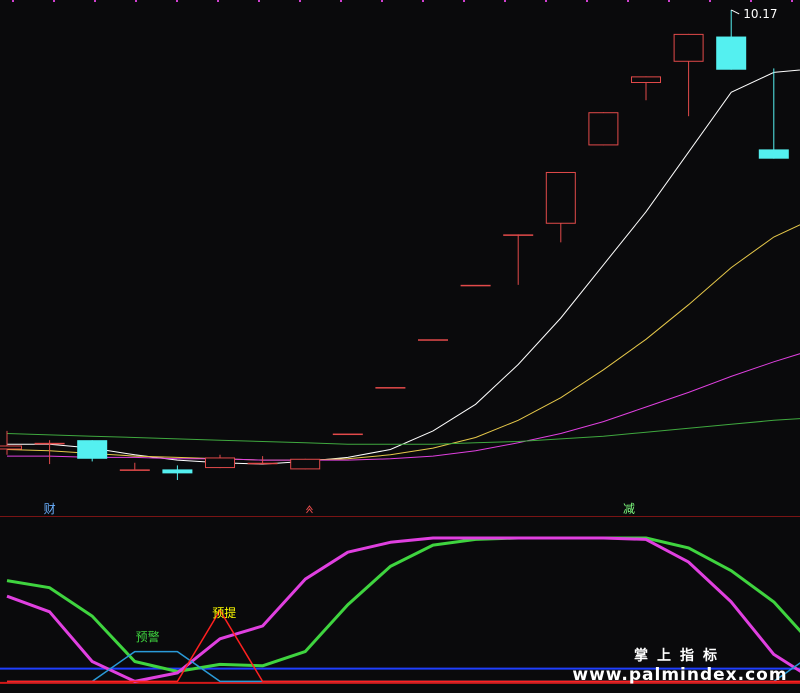  What do you see at coordinates (735, 12) in the screenshot?
I see `price-label-pointer` at bounding box center [735, 12].